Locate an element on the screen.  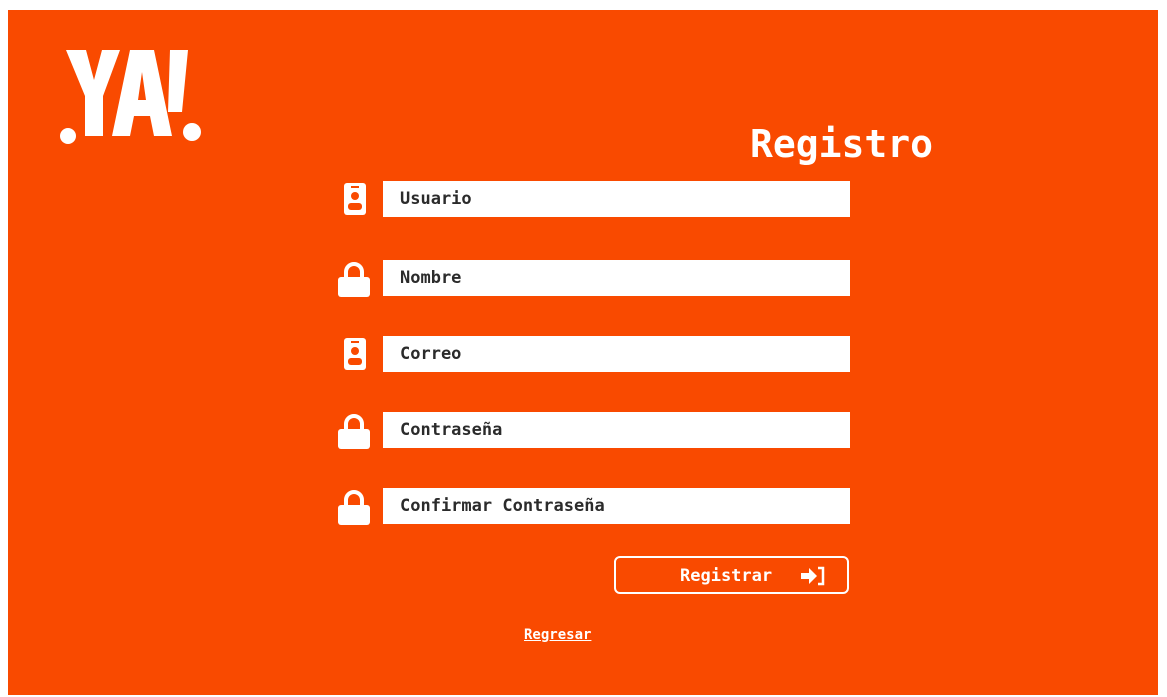
sign-in-icon is located at coordinates (813, 576).